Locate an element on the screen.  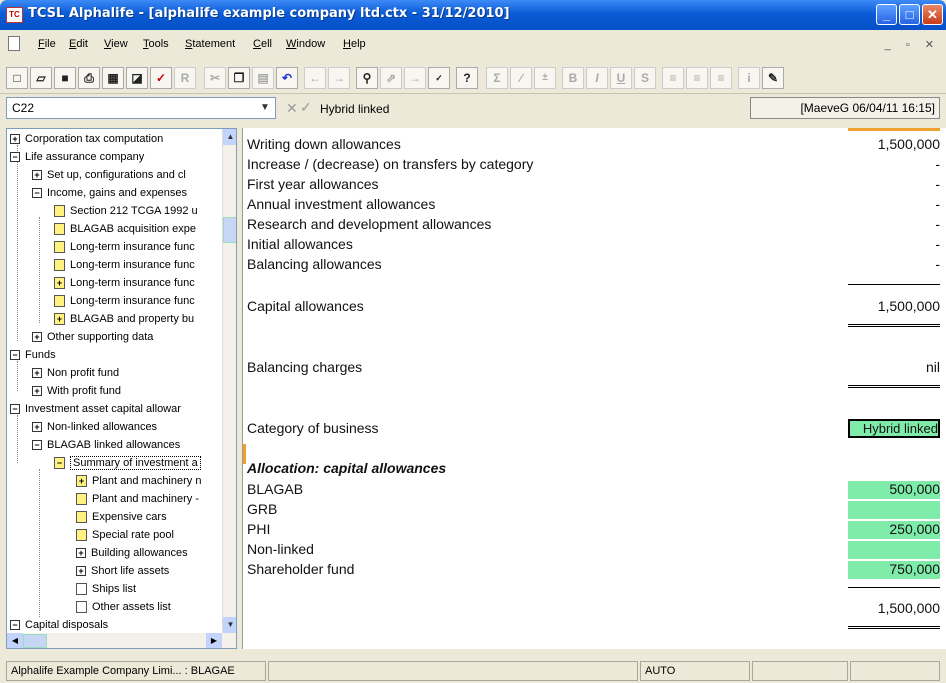
tree-horizontal-scrollbar: ◀ ▶ is located at coordinates (121, 640).